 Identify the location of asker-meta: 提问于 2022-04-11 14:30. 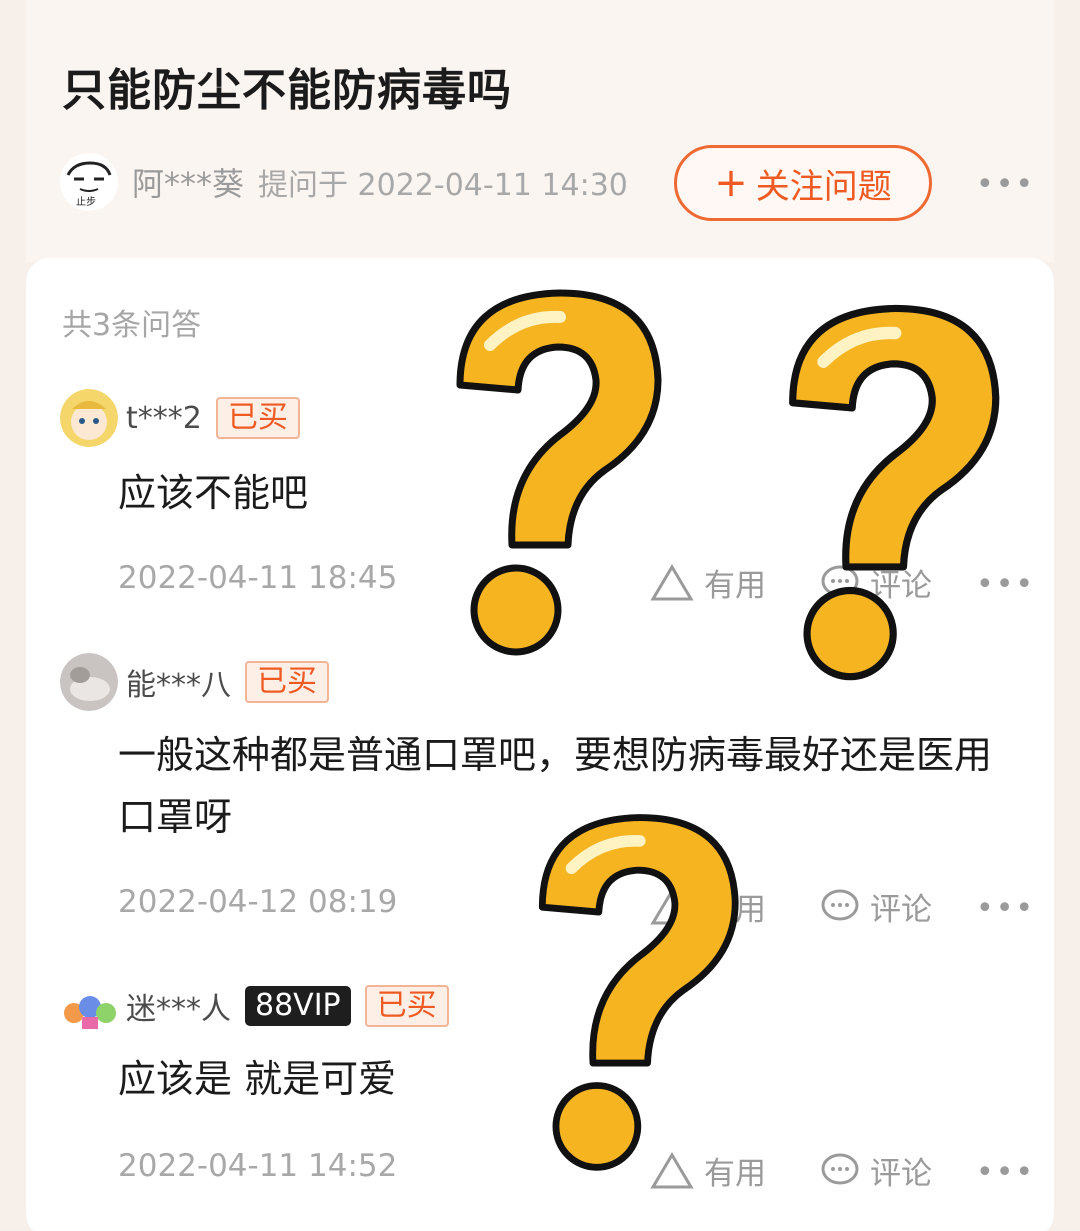
(443, 185).